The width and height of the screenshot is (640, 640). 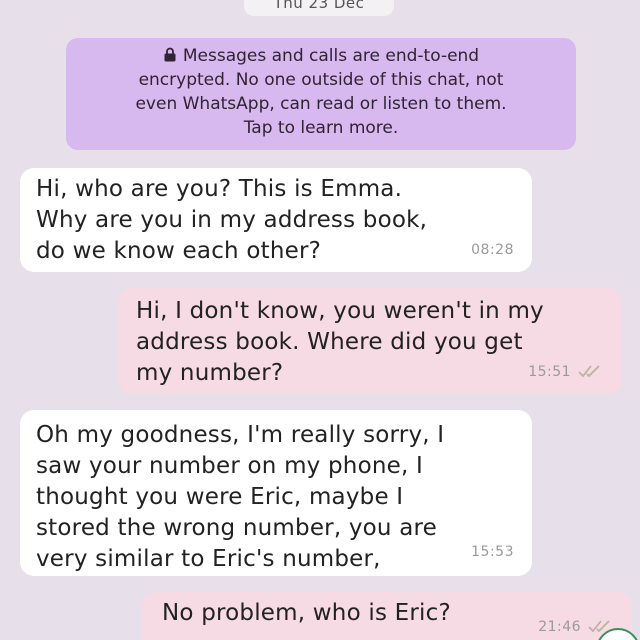 What do you see at coordinates (589, 371) in the screenshot?
I see `double-tick-icon` at bounding box center [589, 371].